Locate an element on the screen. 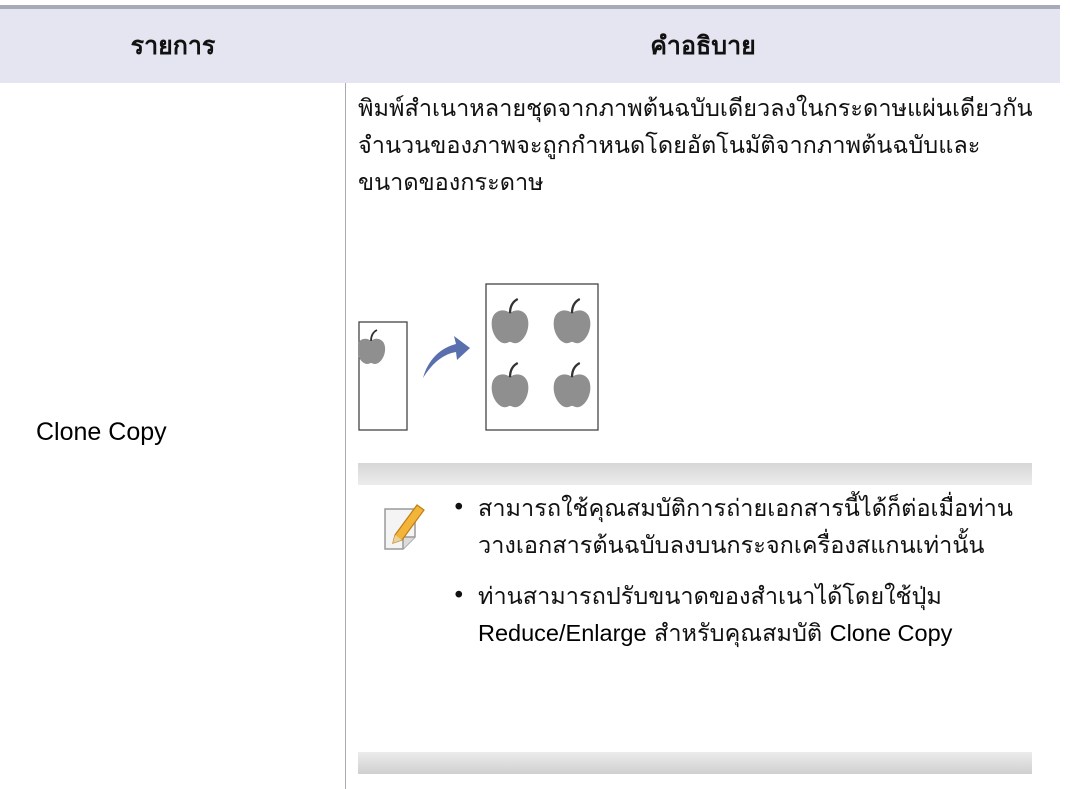 The height and width of the screenshot is (789, 1070). table-header: รายการ คำอธิบาย is located at coordinates (530, 46).